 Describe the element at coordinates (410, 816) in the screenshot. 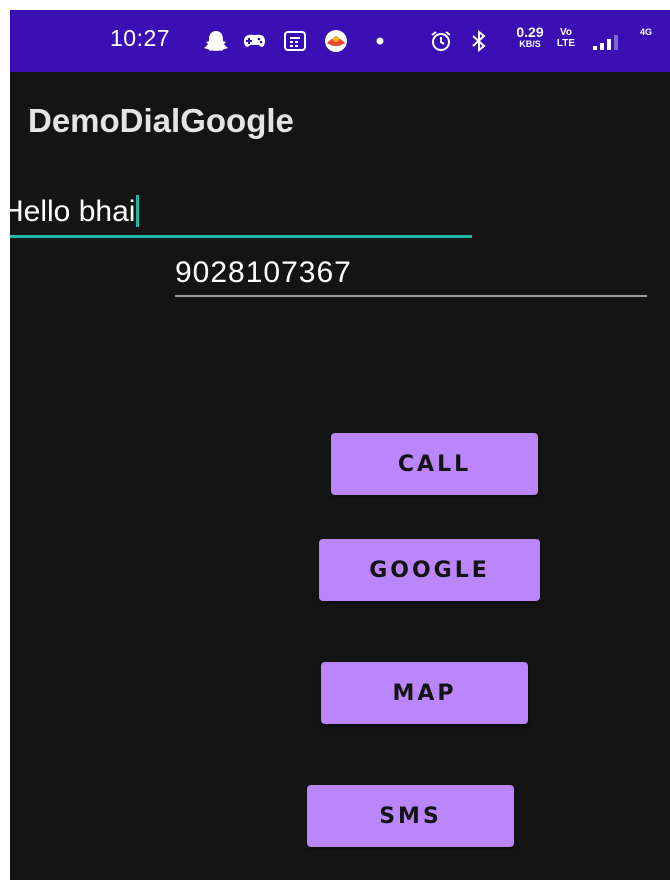

I see `sms-button: SMS` at that location.